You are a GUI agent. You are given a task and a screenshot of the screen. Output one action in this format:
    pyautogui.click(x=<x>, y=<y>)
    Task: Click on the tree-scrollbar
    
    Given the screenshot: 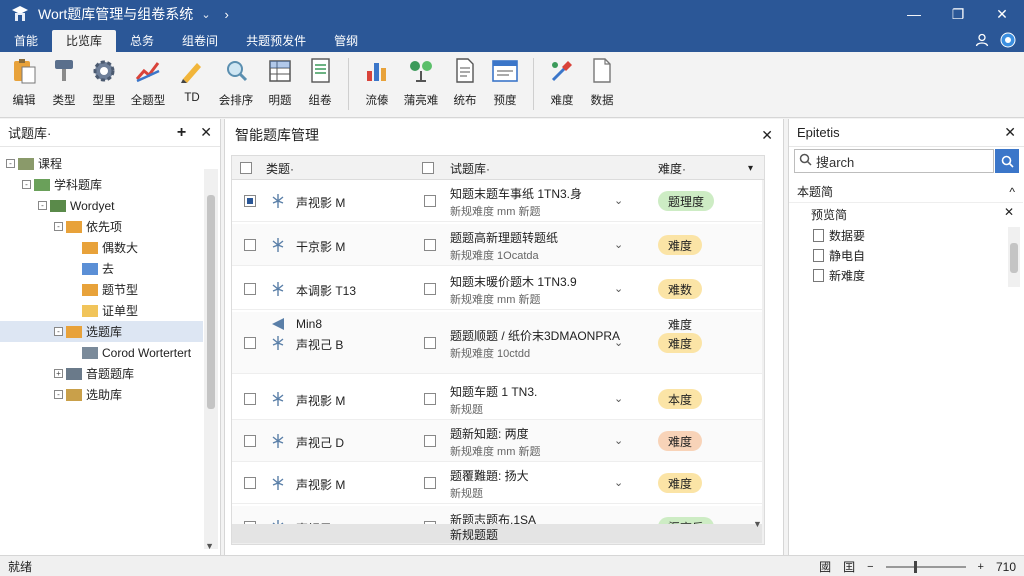 What is the action you would take?
    pyautogui.click(x=211, y=359)
    